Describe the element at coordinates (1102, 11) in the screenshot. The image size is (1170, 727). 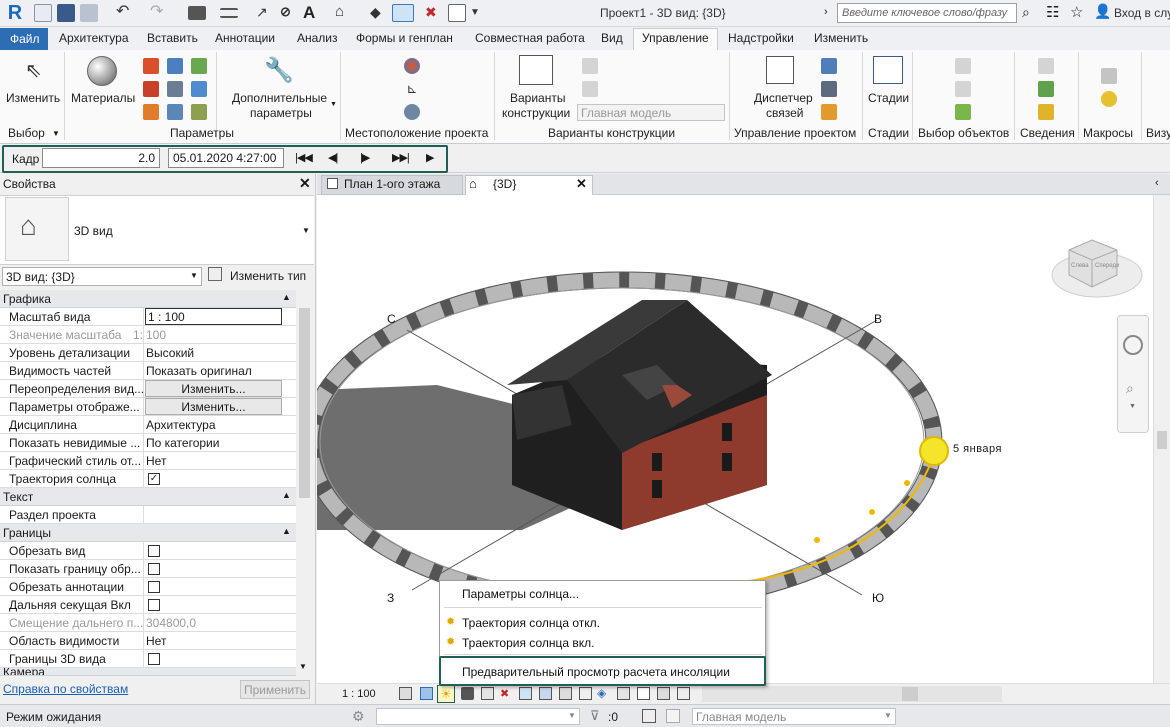
I see `user-icon: 👤` at that location.